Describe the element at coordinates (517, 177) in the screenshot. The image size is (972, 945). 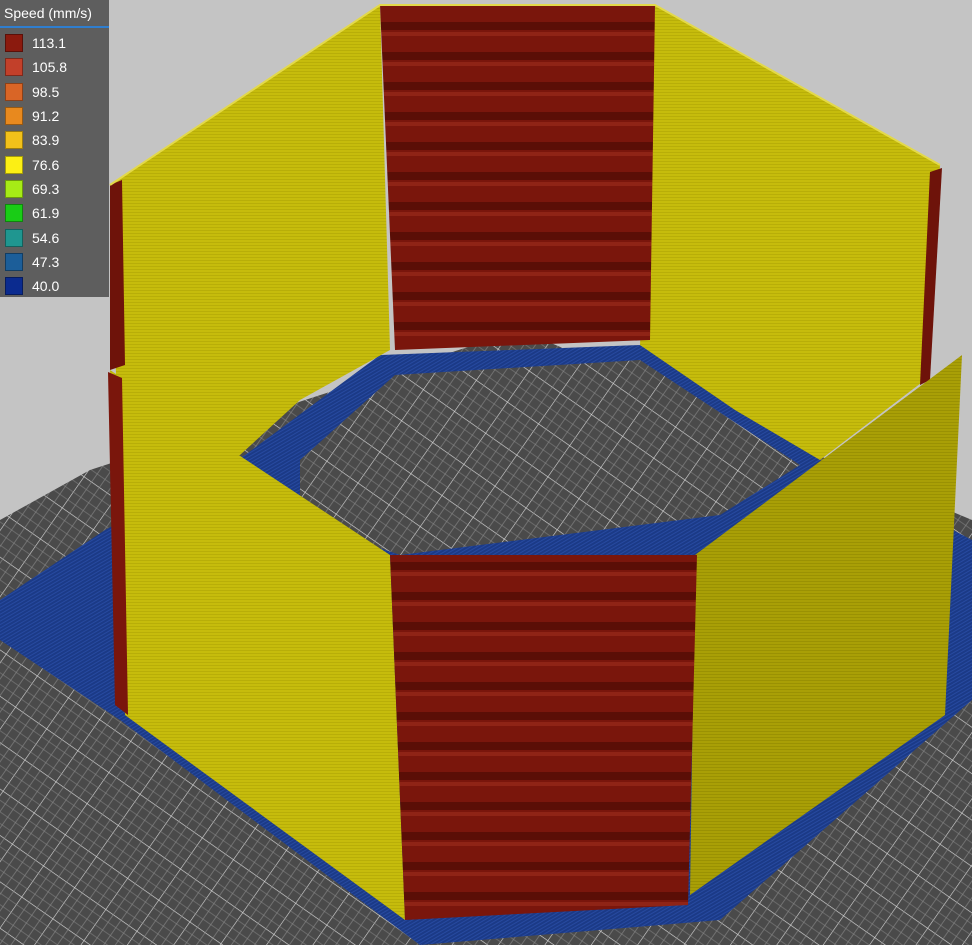
I see `back-red-wall` at that location.